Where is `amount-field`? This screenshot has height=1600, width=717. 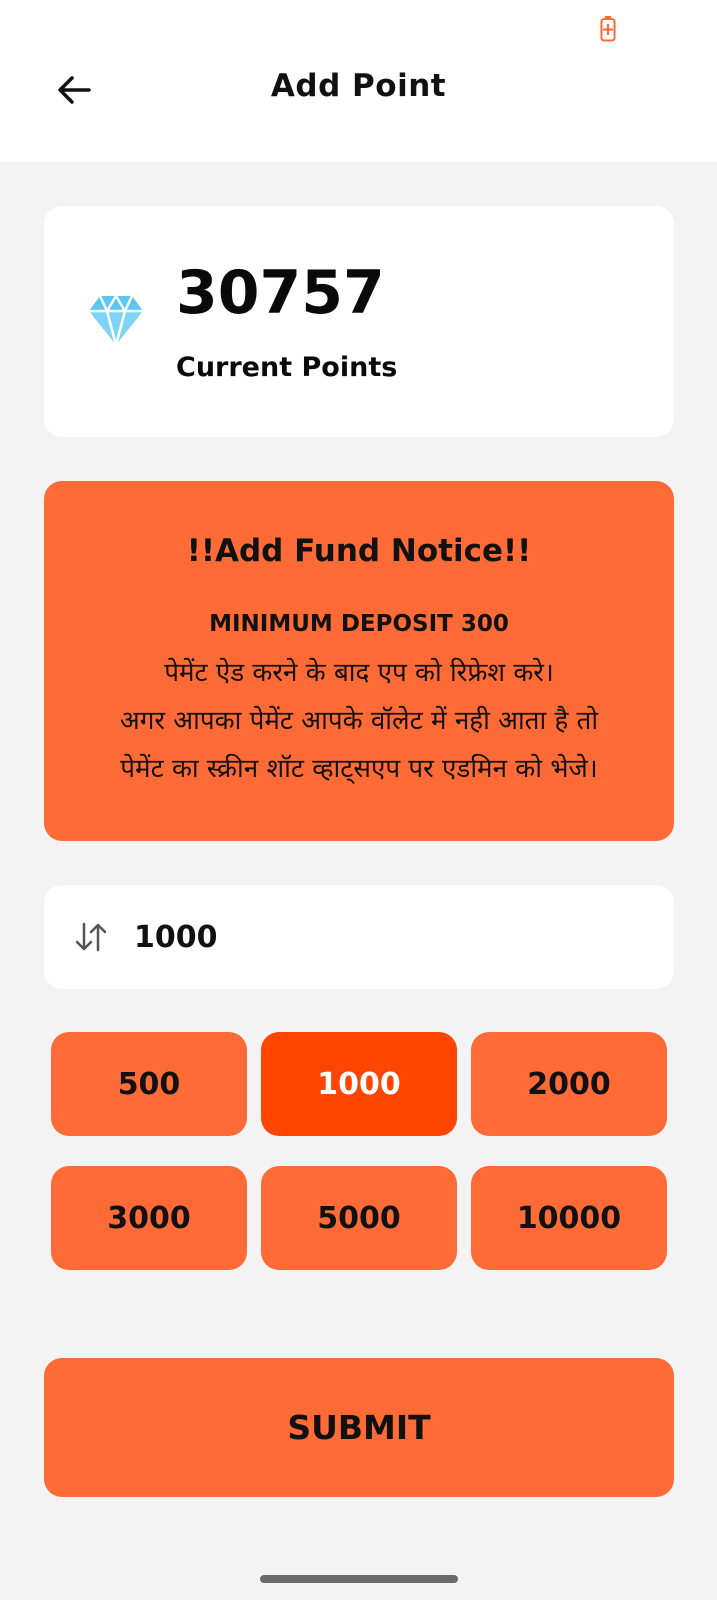 amount-field is located at coordinates (359, 937).